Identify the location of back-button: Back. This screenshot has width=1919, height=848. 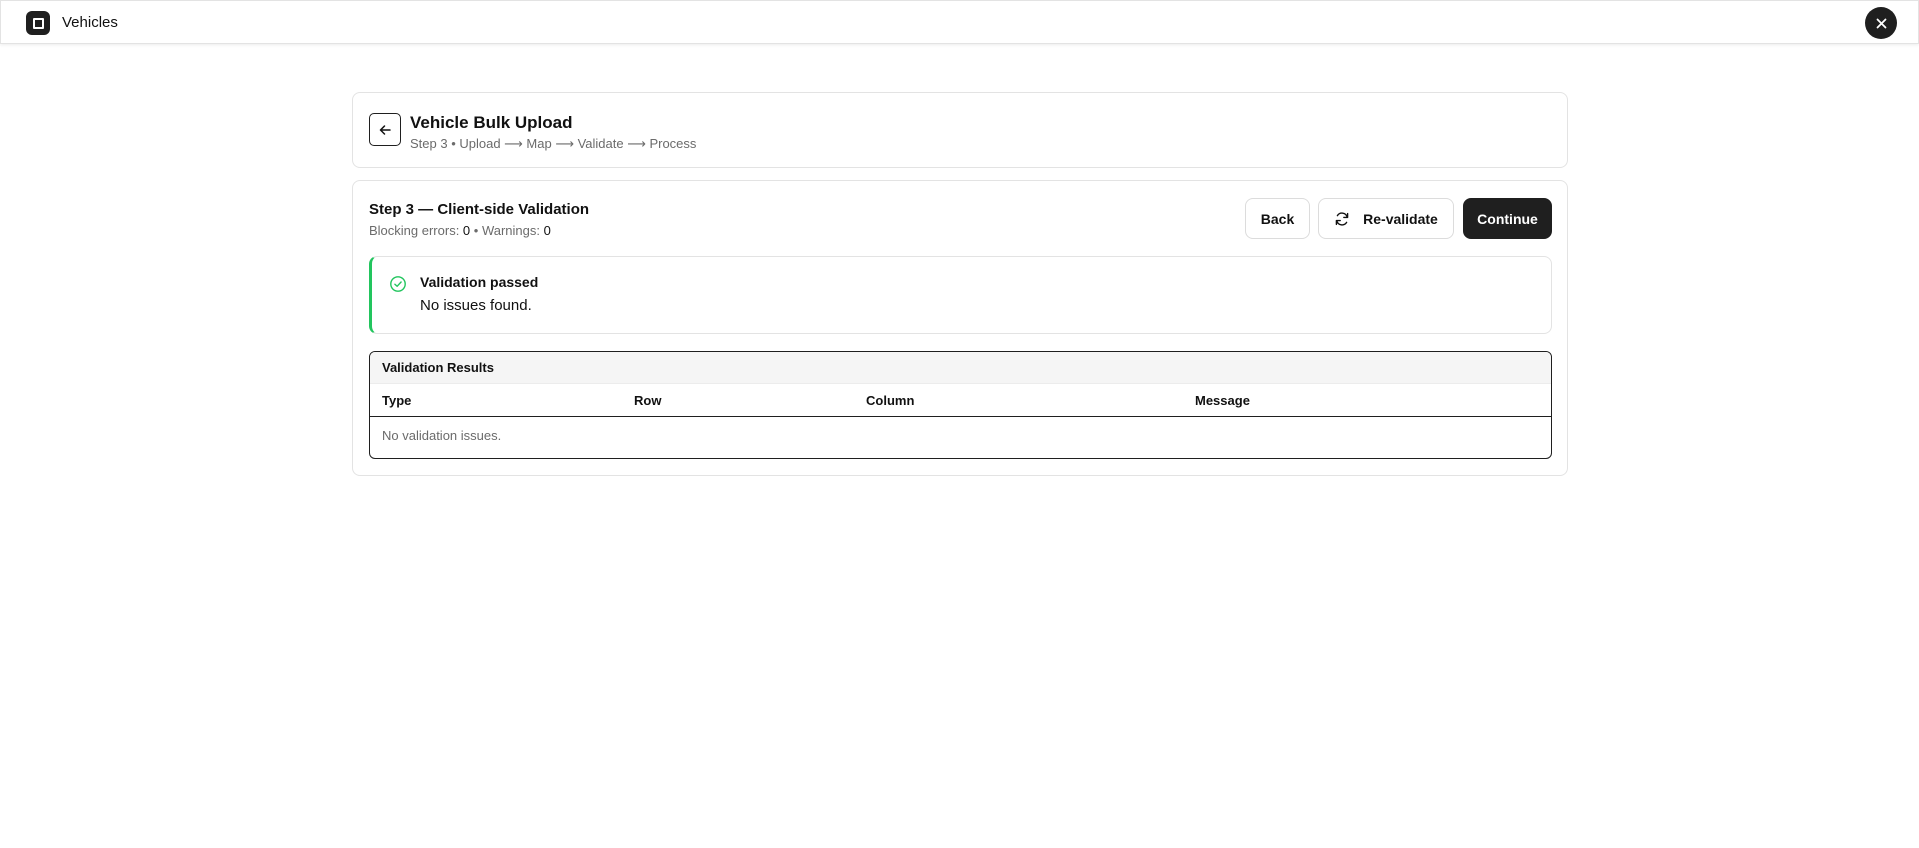
(1277, 218).